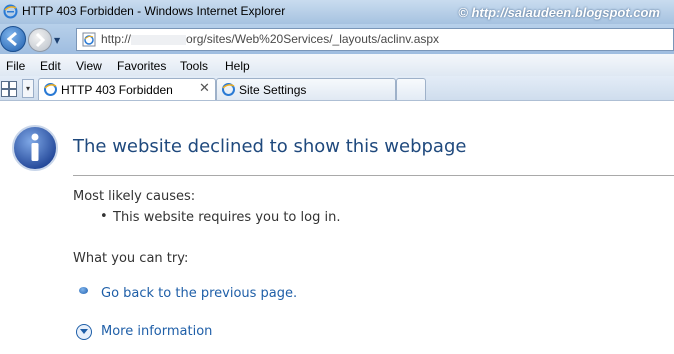 This screenshot has width=674, height=354. I want to click on menu-tools: Tools, so click(194, 66).